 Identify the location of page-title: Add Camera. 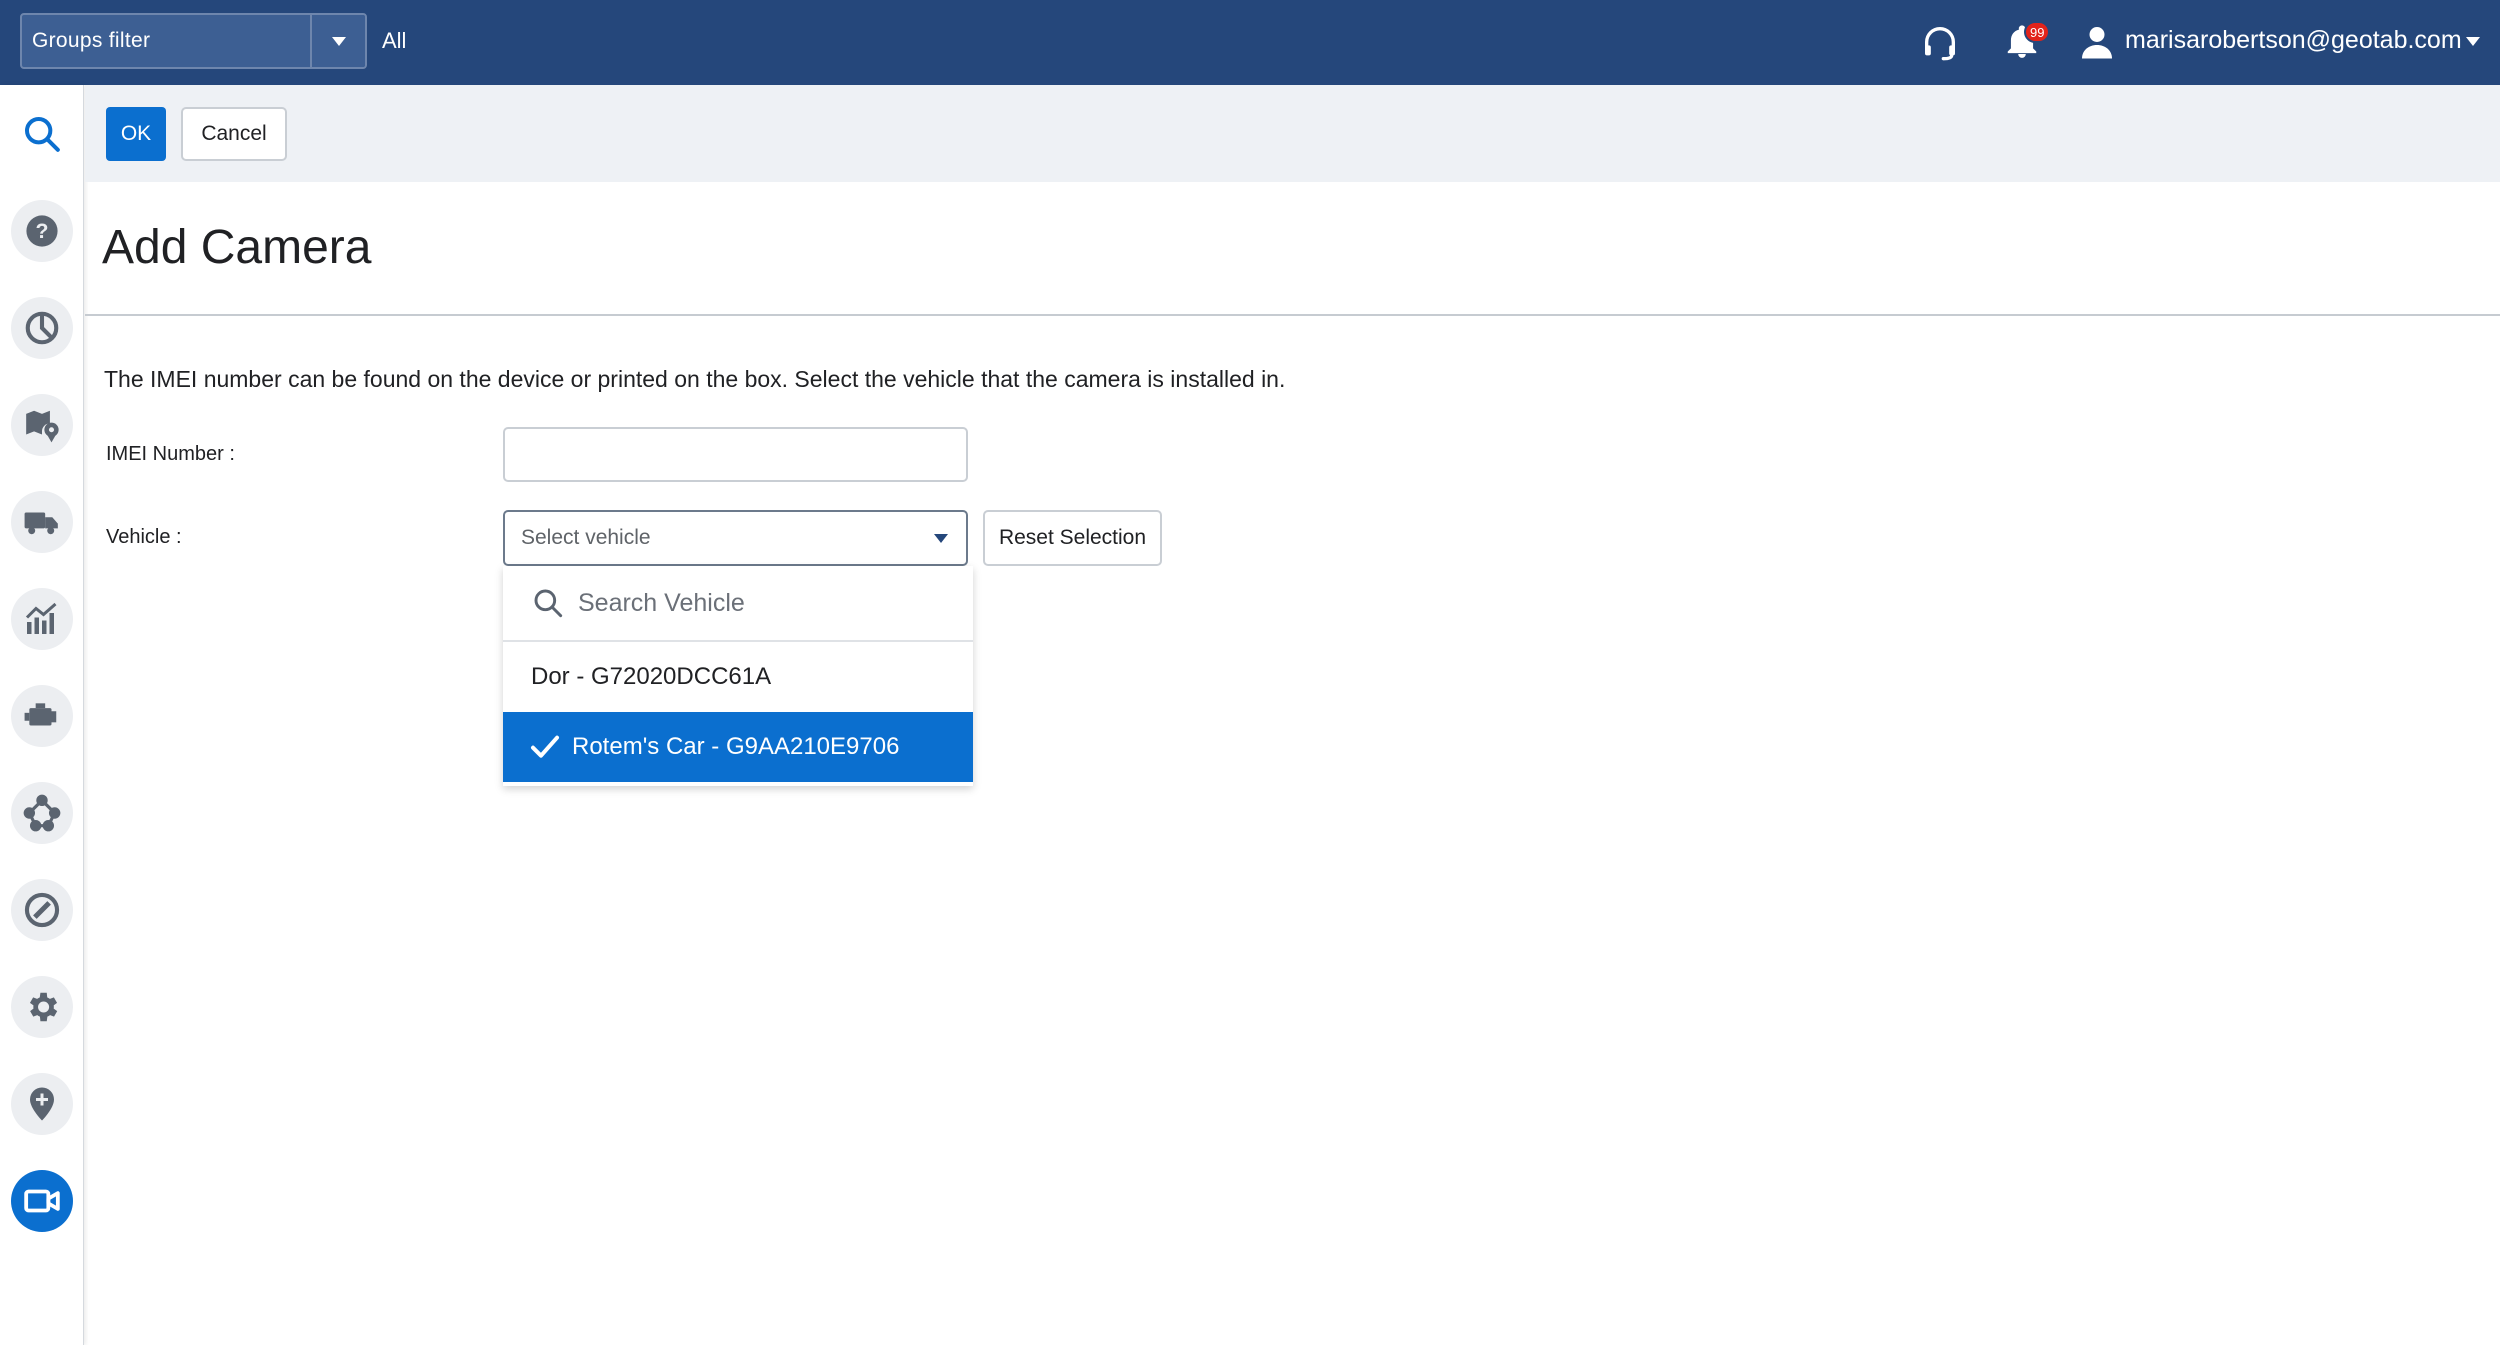
(237, 247).